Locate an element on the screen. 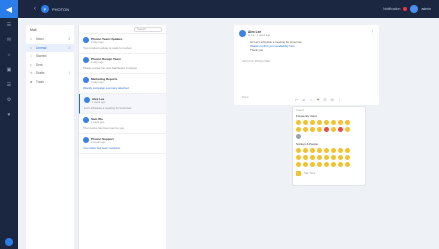 The height and width of the screenshot is (249, 439). folder-sent: ▷ Sent is located at coordinates (50, 65).